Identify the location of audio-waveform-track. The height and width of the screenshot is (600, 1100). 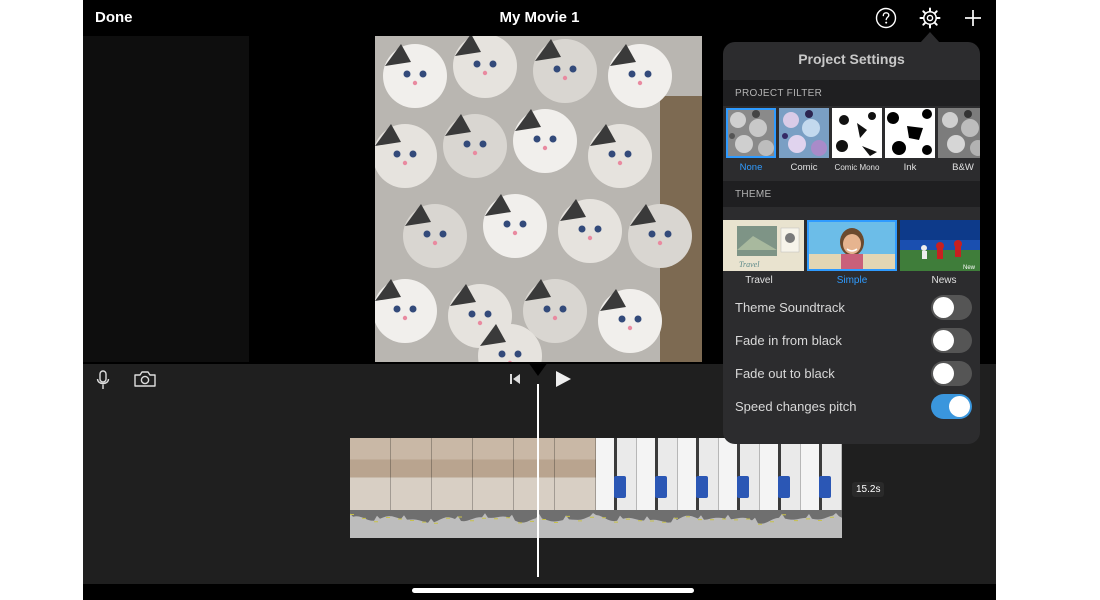
(596, 524).